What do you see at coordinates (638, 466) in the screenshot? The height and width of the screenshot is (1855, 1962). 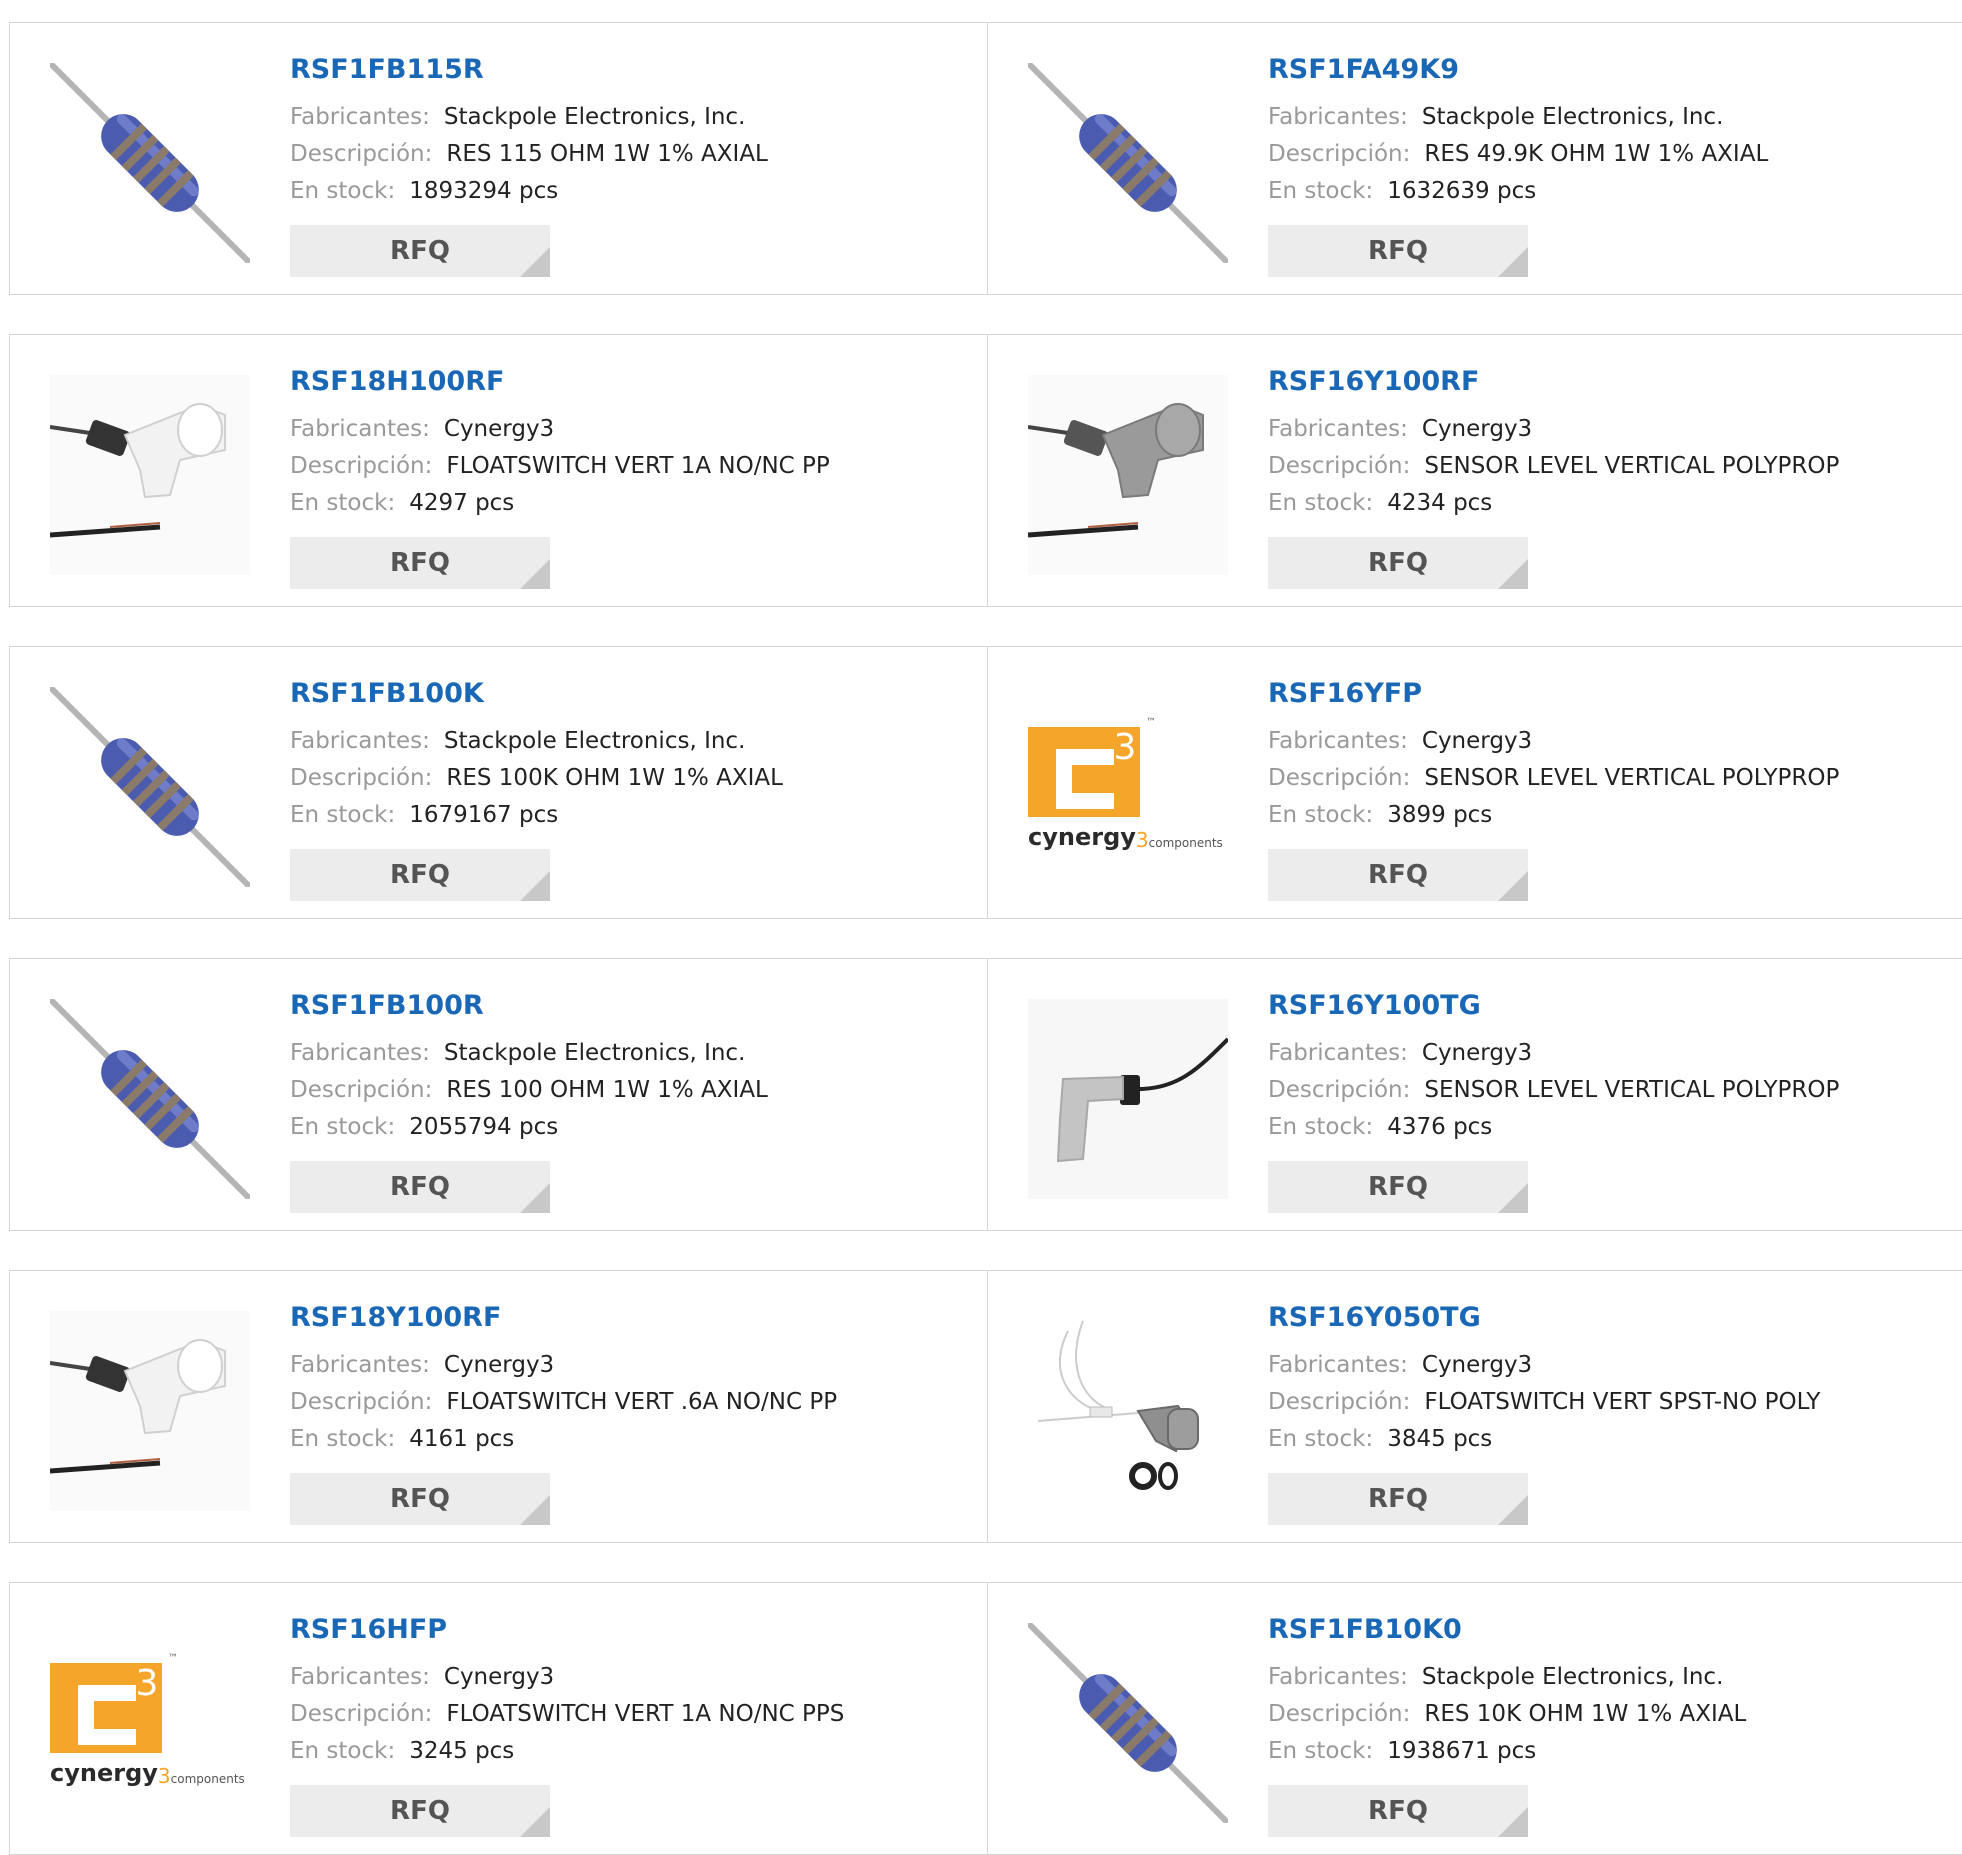 I see `description-value: FLOATSWITCH VERT 1A NO/NC PP` at bounding box center [638, 466].